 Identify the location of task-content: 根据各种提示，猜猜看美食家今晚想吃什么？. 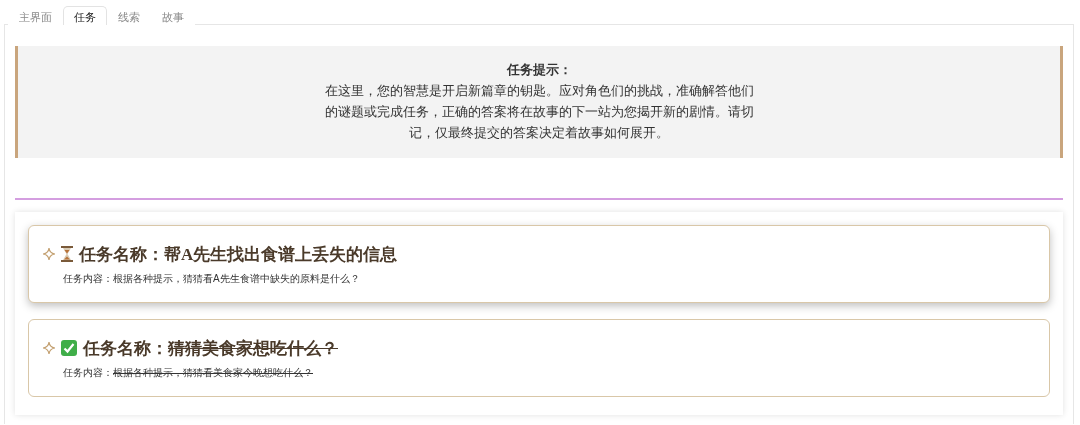
(213, 372).